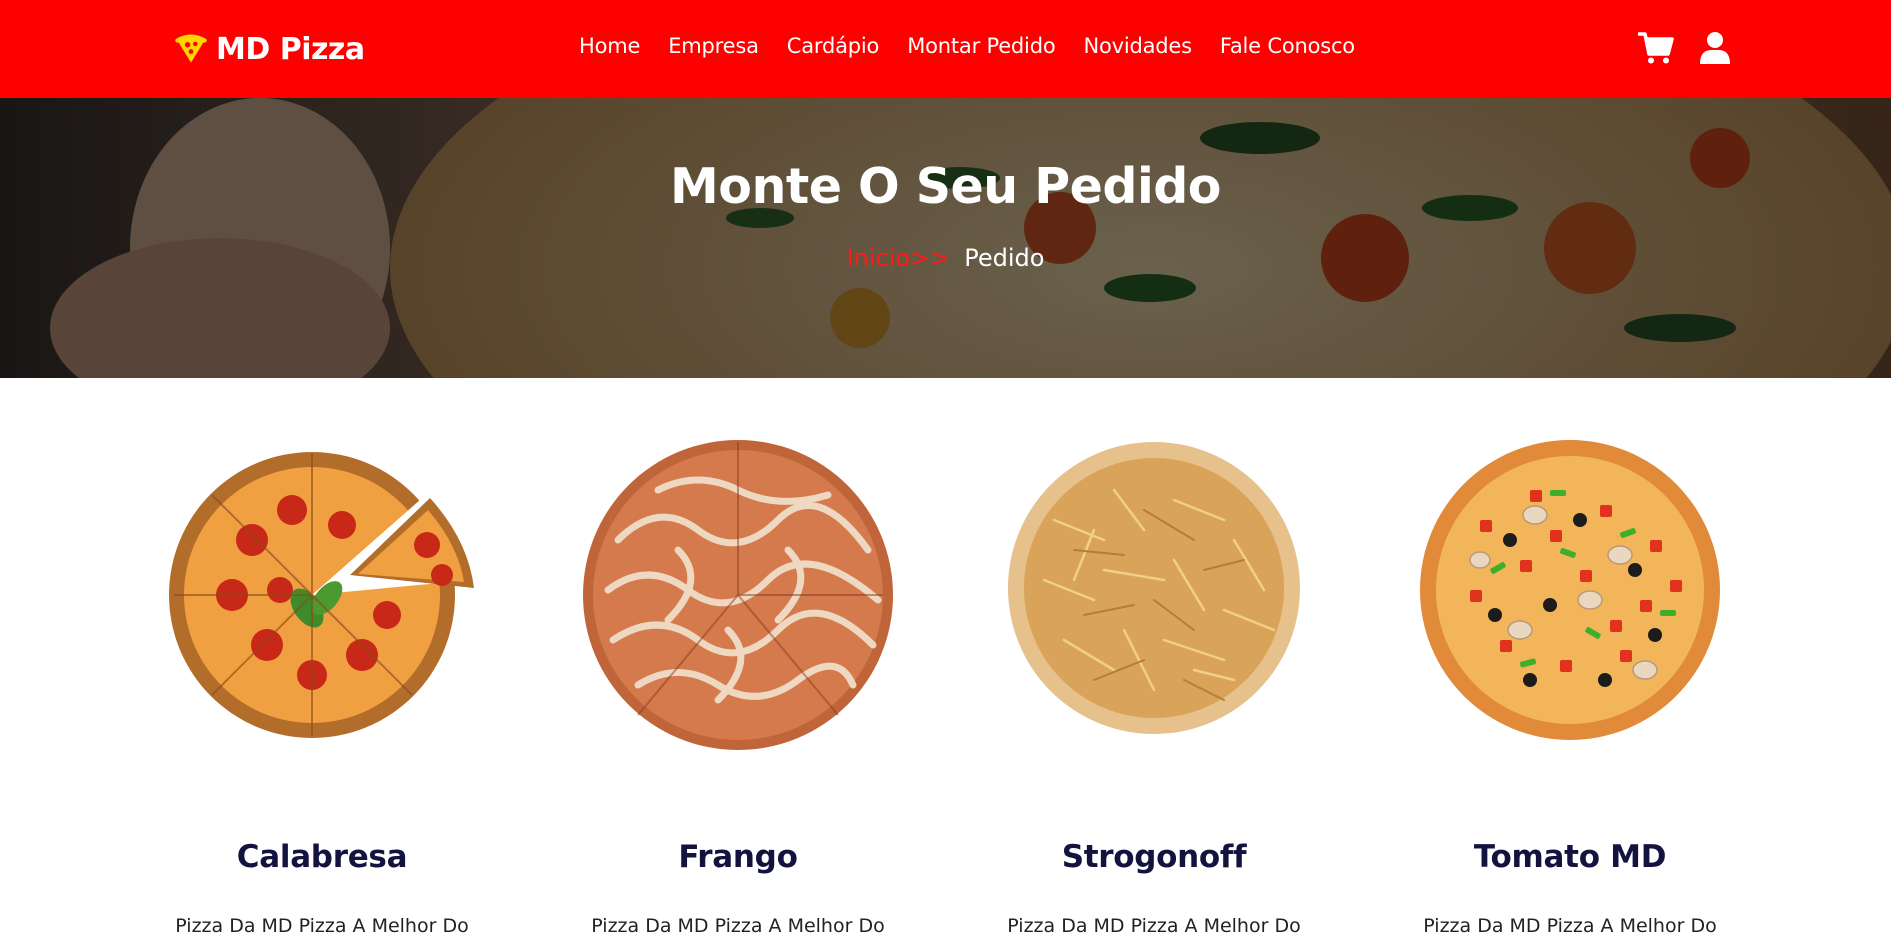 The image size is (1891, 937). What do you see at coordinates (1154, 857) in the screenshot?
I see `product-name: Strogonoff` at bounding box center [1154, 857].